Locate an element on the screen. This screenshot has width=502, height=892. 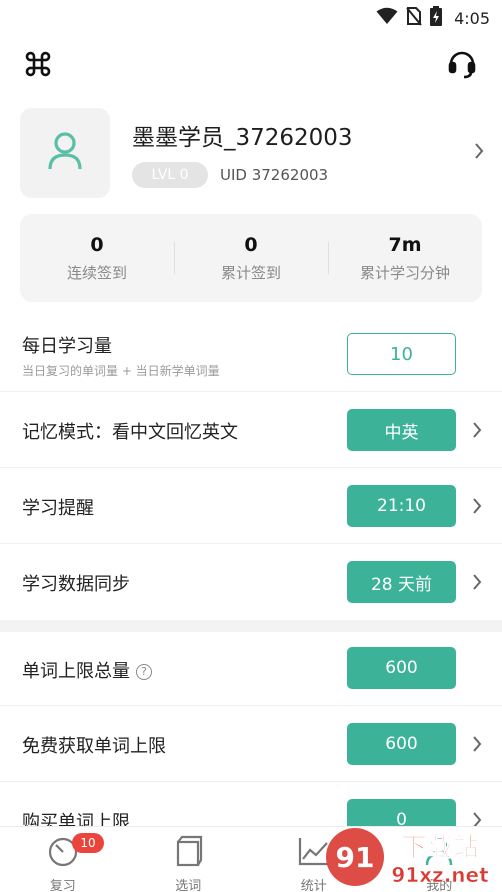
free-limit-row: 免费获取单词上限 600 is located at coordinates (251, 744).